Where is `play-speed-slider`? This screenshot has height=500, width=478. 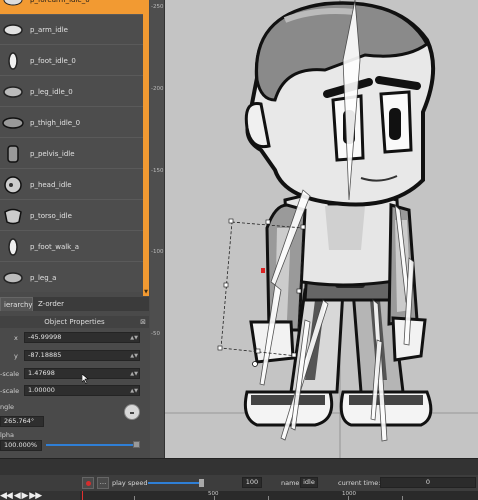 play-speed-slider is located at coordinates (174, 483).